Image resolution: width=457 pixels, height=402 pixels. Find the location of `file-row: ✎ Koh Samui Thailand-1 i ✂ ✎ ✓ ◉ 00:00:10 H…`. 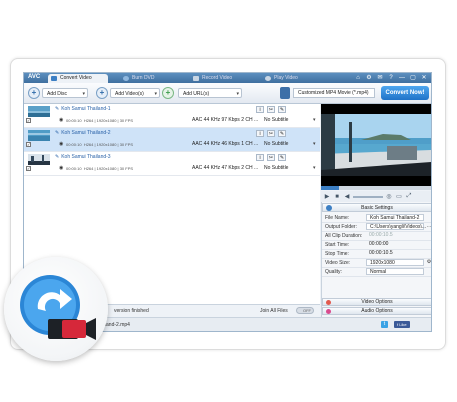

file-row: ✎ Koh Samui Thailand-1 i ✂ ✎ ✓ ◉ 00:00:10 H… is located at coordinates (172, 116).